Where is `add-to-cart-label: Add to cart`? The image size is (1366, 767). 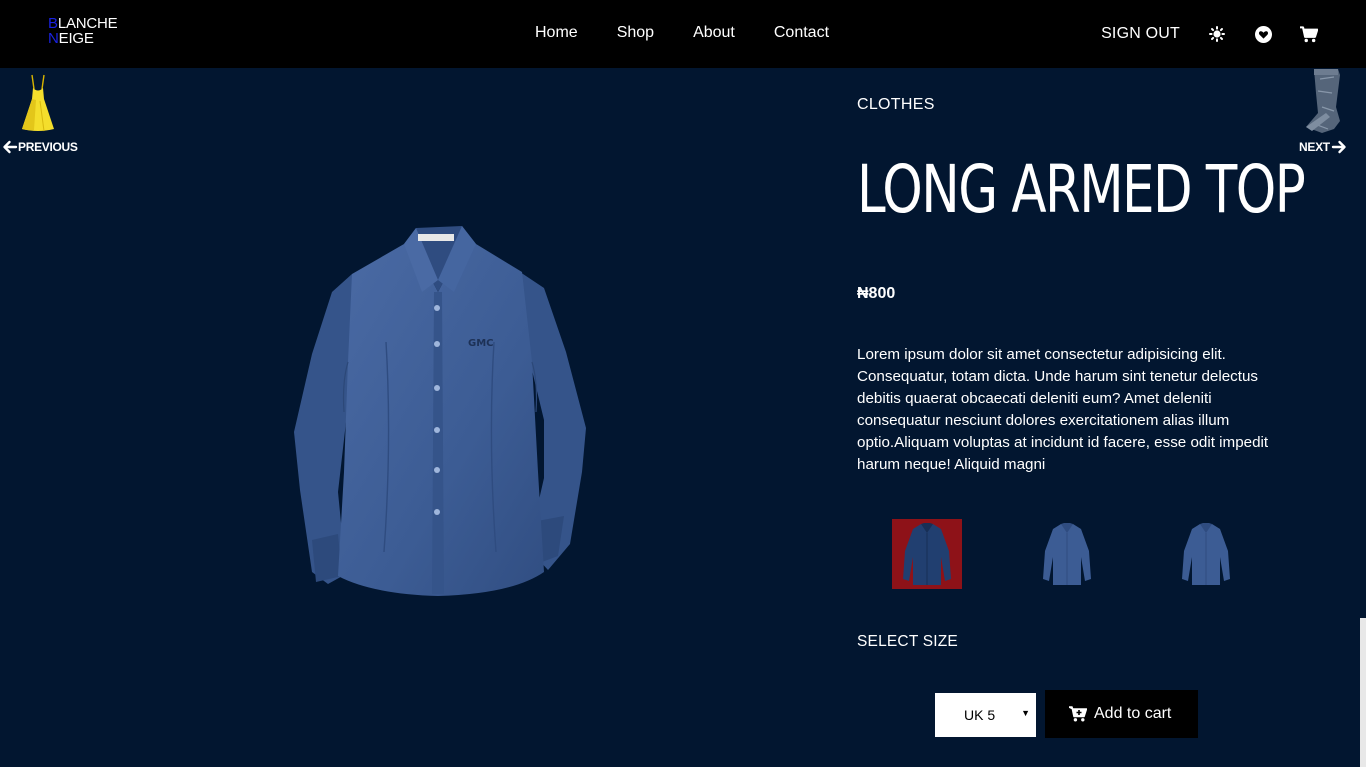
add-to-cart-label: Add to cart is located at coordinates (1133, 713).